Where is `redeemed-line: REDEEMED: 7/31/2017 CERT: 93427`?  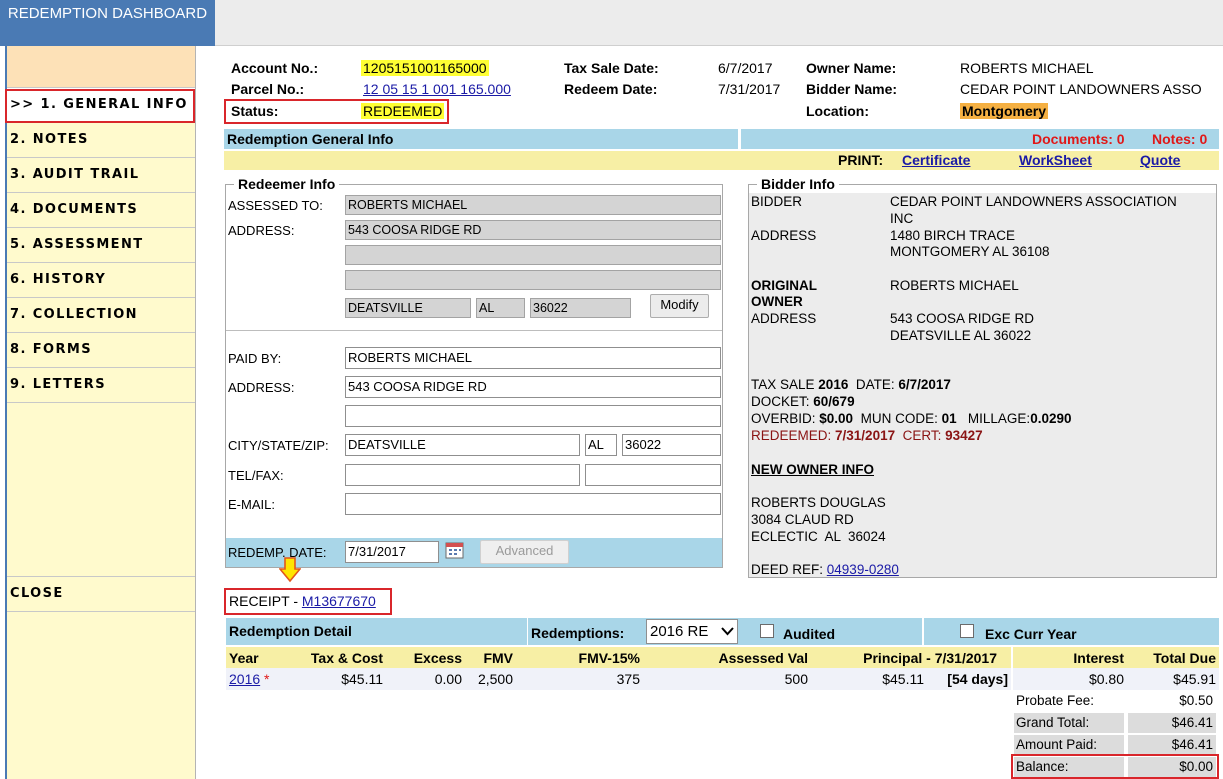
redeemed-line: REDEEMED: 7/31/2017 CERT: 93427 is located at coordinates (867, 436).